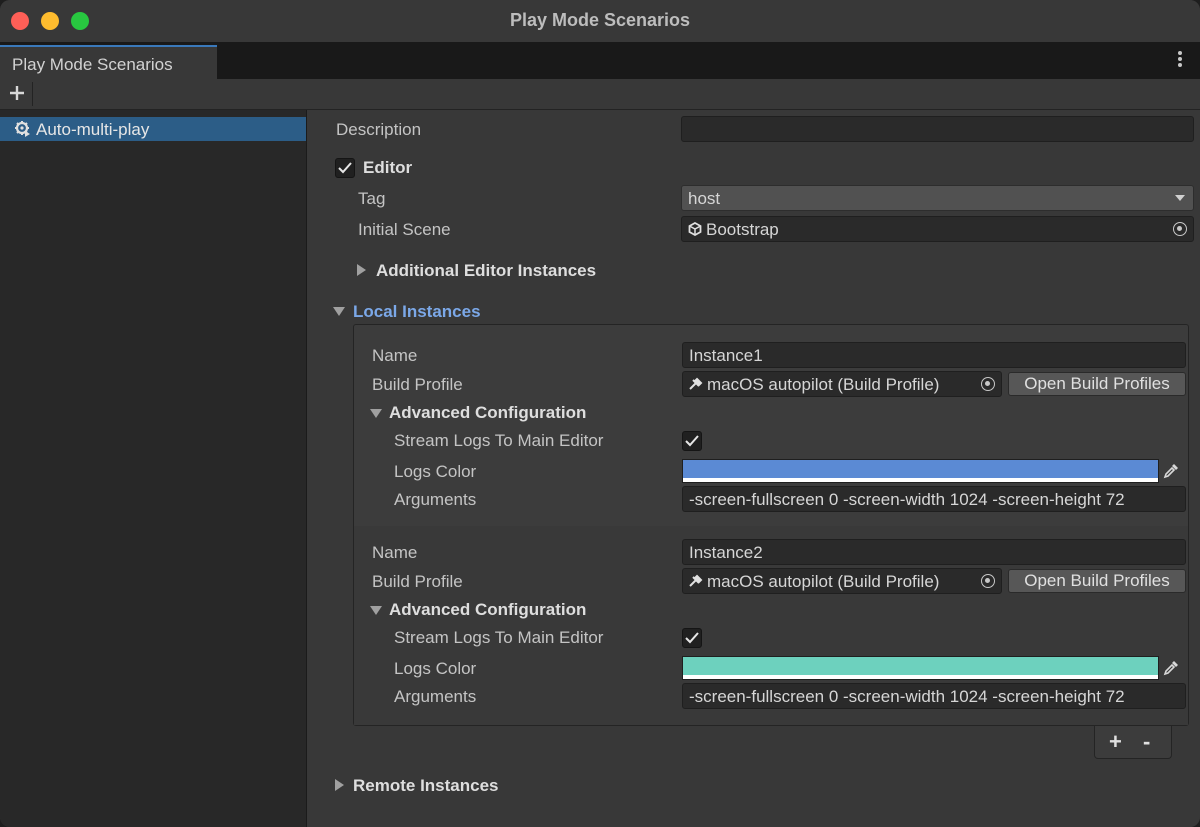 The height and width of the screenshot is (827, 1200). What do you see at coordinates (1133, 742) in the screenshot?
I see `list-add-remove-controls: + -` at bounding box center [1133, 742].